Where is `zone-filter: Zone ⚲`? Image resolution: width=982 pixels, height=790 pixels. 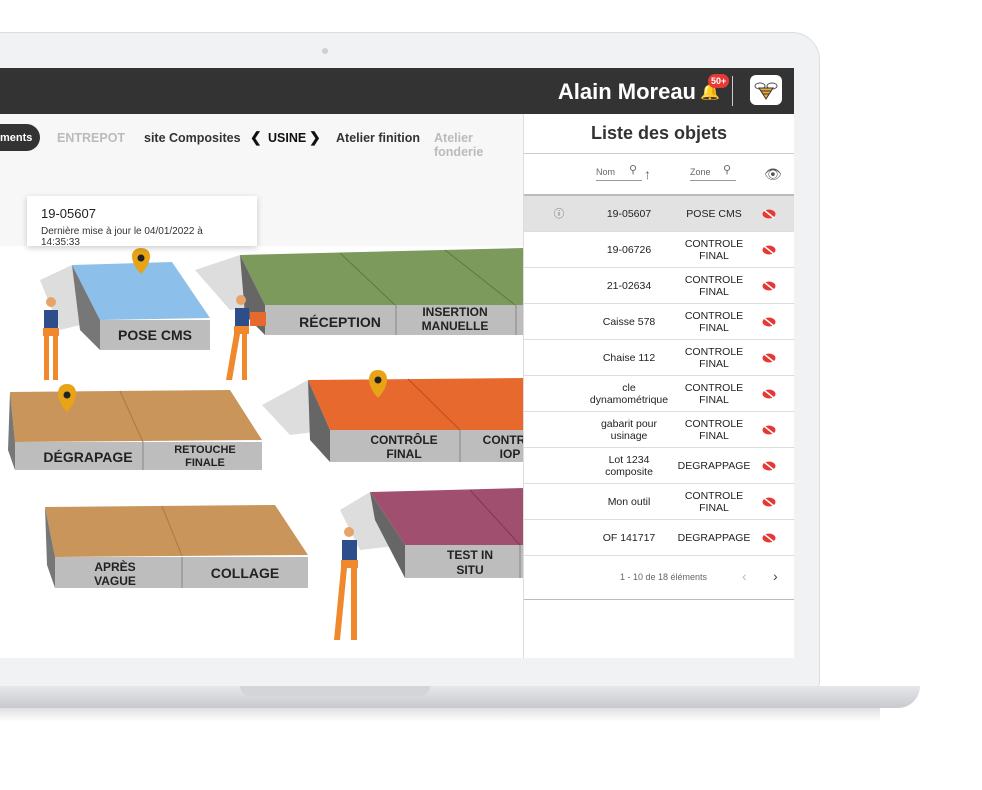
zone-filter: Zone ⚲ is located at coordinates (713, 172).